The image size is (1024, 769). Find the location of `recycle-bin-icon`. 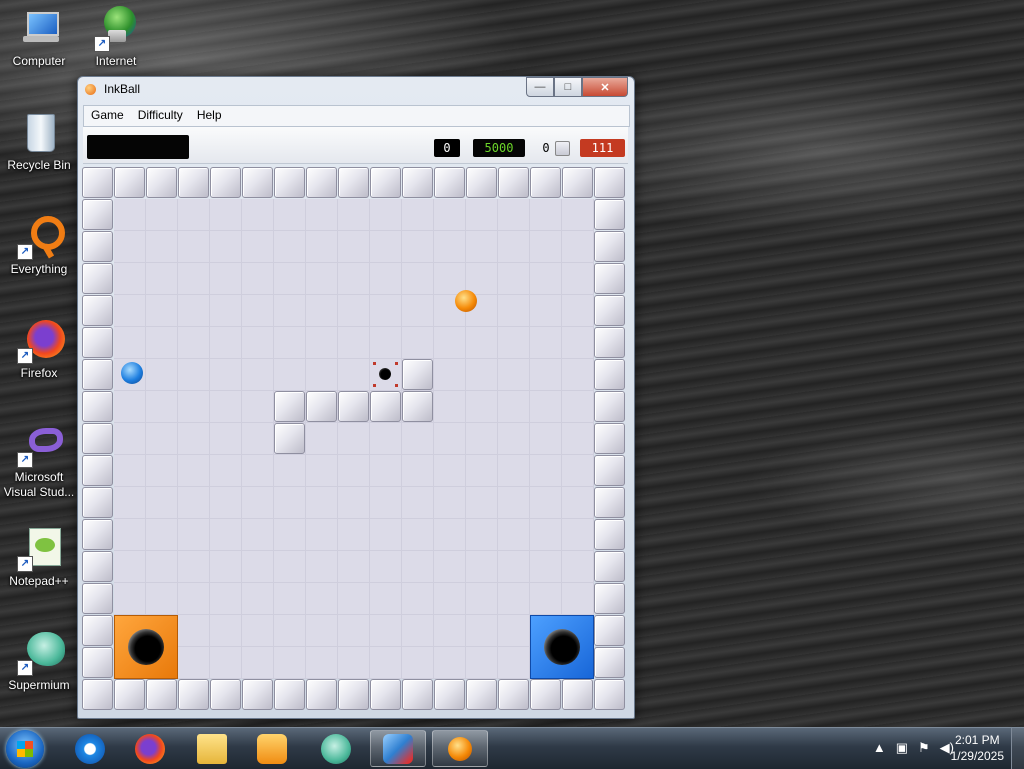

recycle-bin-icon is located at coordinates (39, 132).